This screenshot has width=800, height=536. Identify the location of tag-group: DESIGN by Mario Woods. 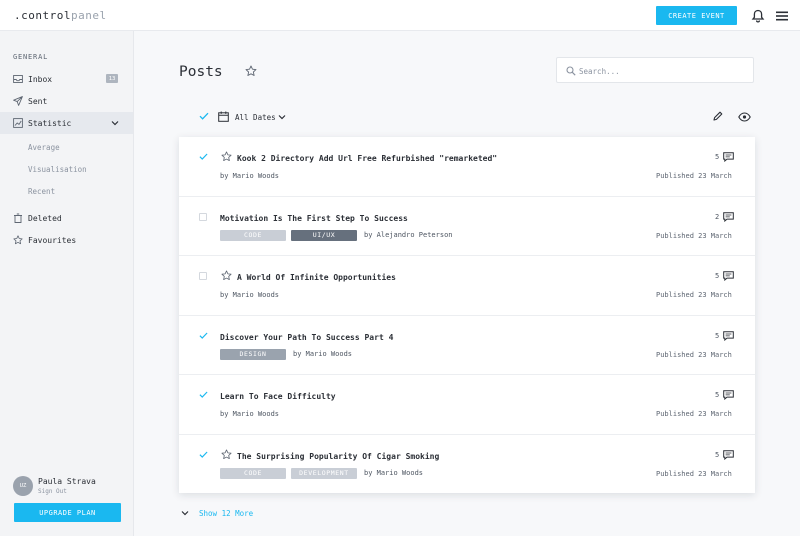
(286, 354).